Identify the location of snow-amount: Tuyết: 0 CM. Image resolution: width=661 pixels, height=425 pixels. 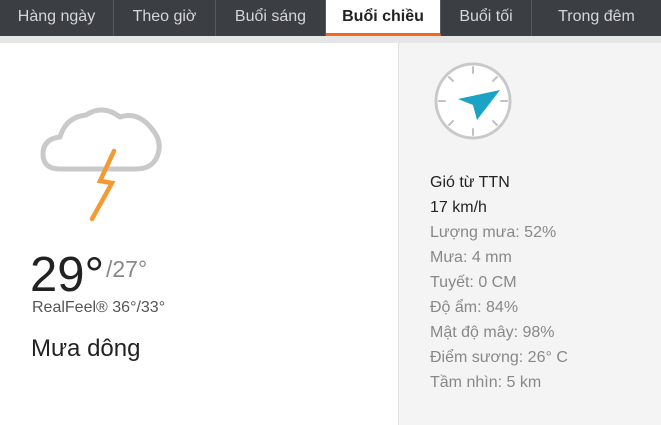
(473, 282).